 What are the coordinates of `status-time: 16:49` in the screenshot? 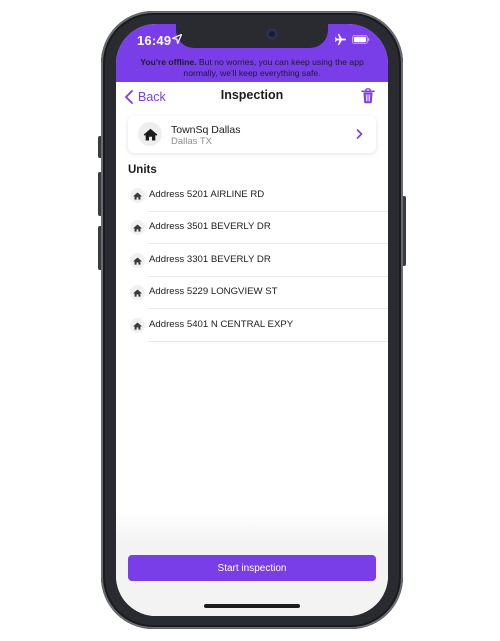 It's located at (154, 40).